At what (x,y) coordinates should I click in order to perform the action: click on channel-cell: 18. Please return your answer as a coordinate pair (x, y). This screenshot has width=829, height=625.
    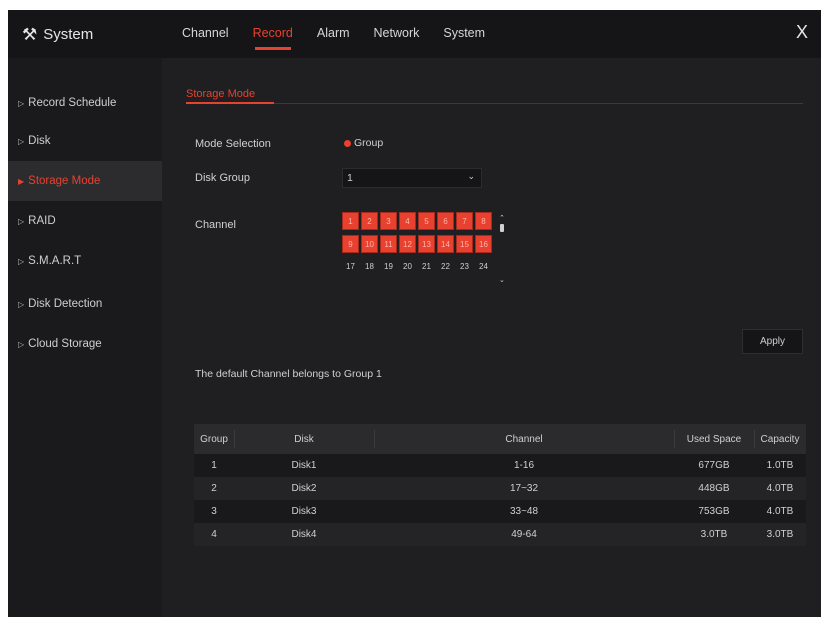
    Looking at the image, I should click on (369, 267).